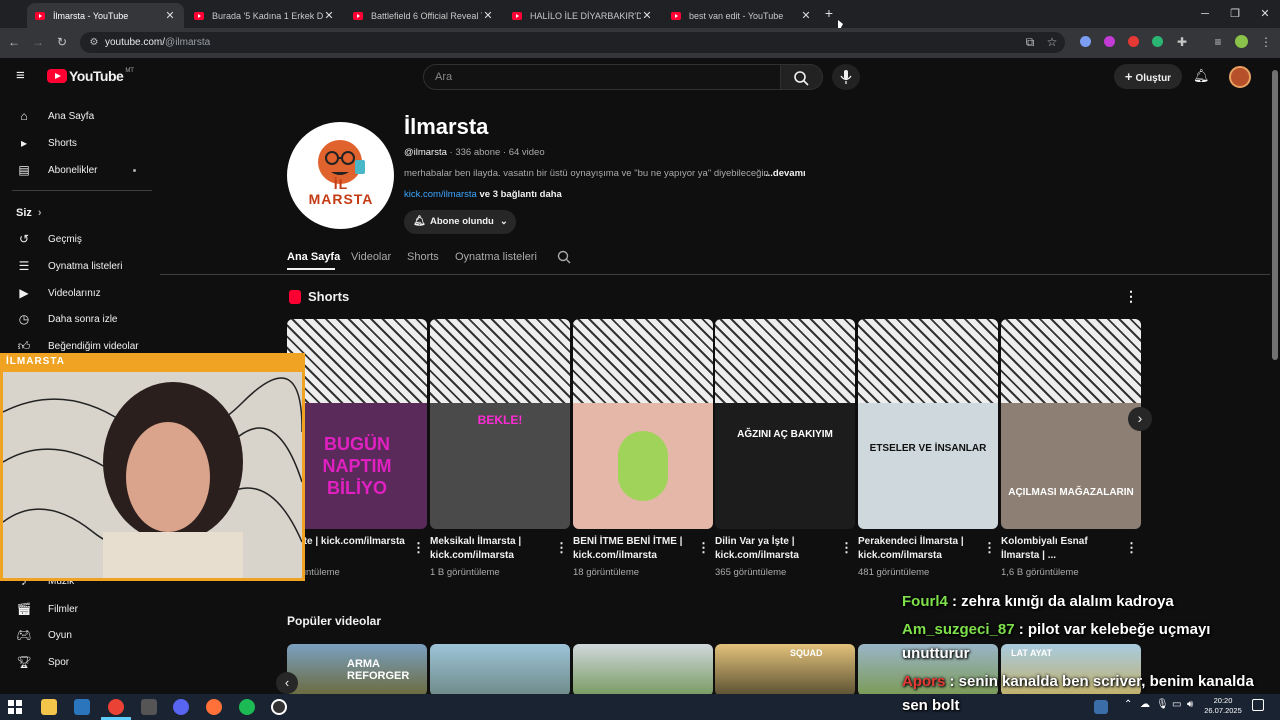  What do you see at coordinates (1201, 76) in the screenshot?
I see `notifications-bell-icon: 🔔︎` at bounding box center [1201, 76].